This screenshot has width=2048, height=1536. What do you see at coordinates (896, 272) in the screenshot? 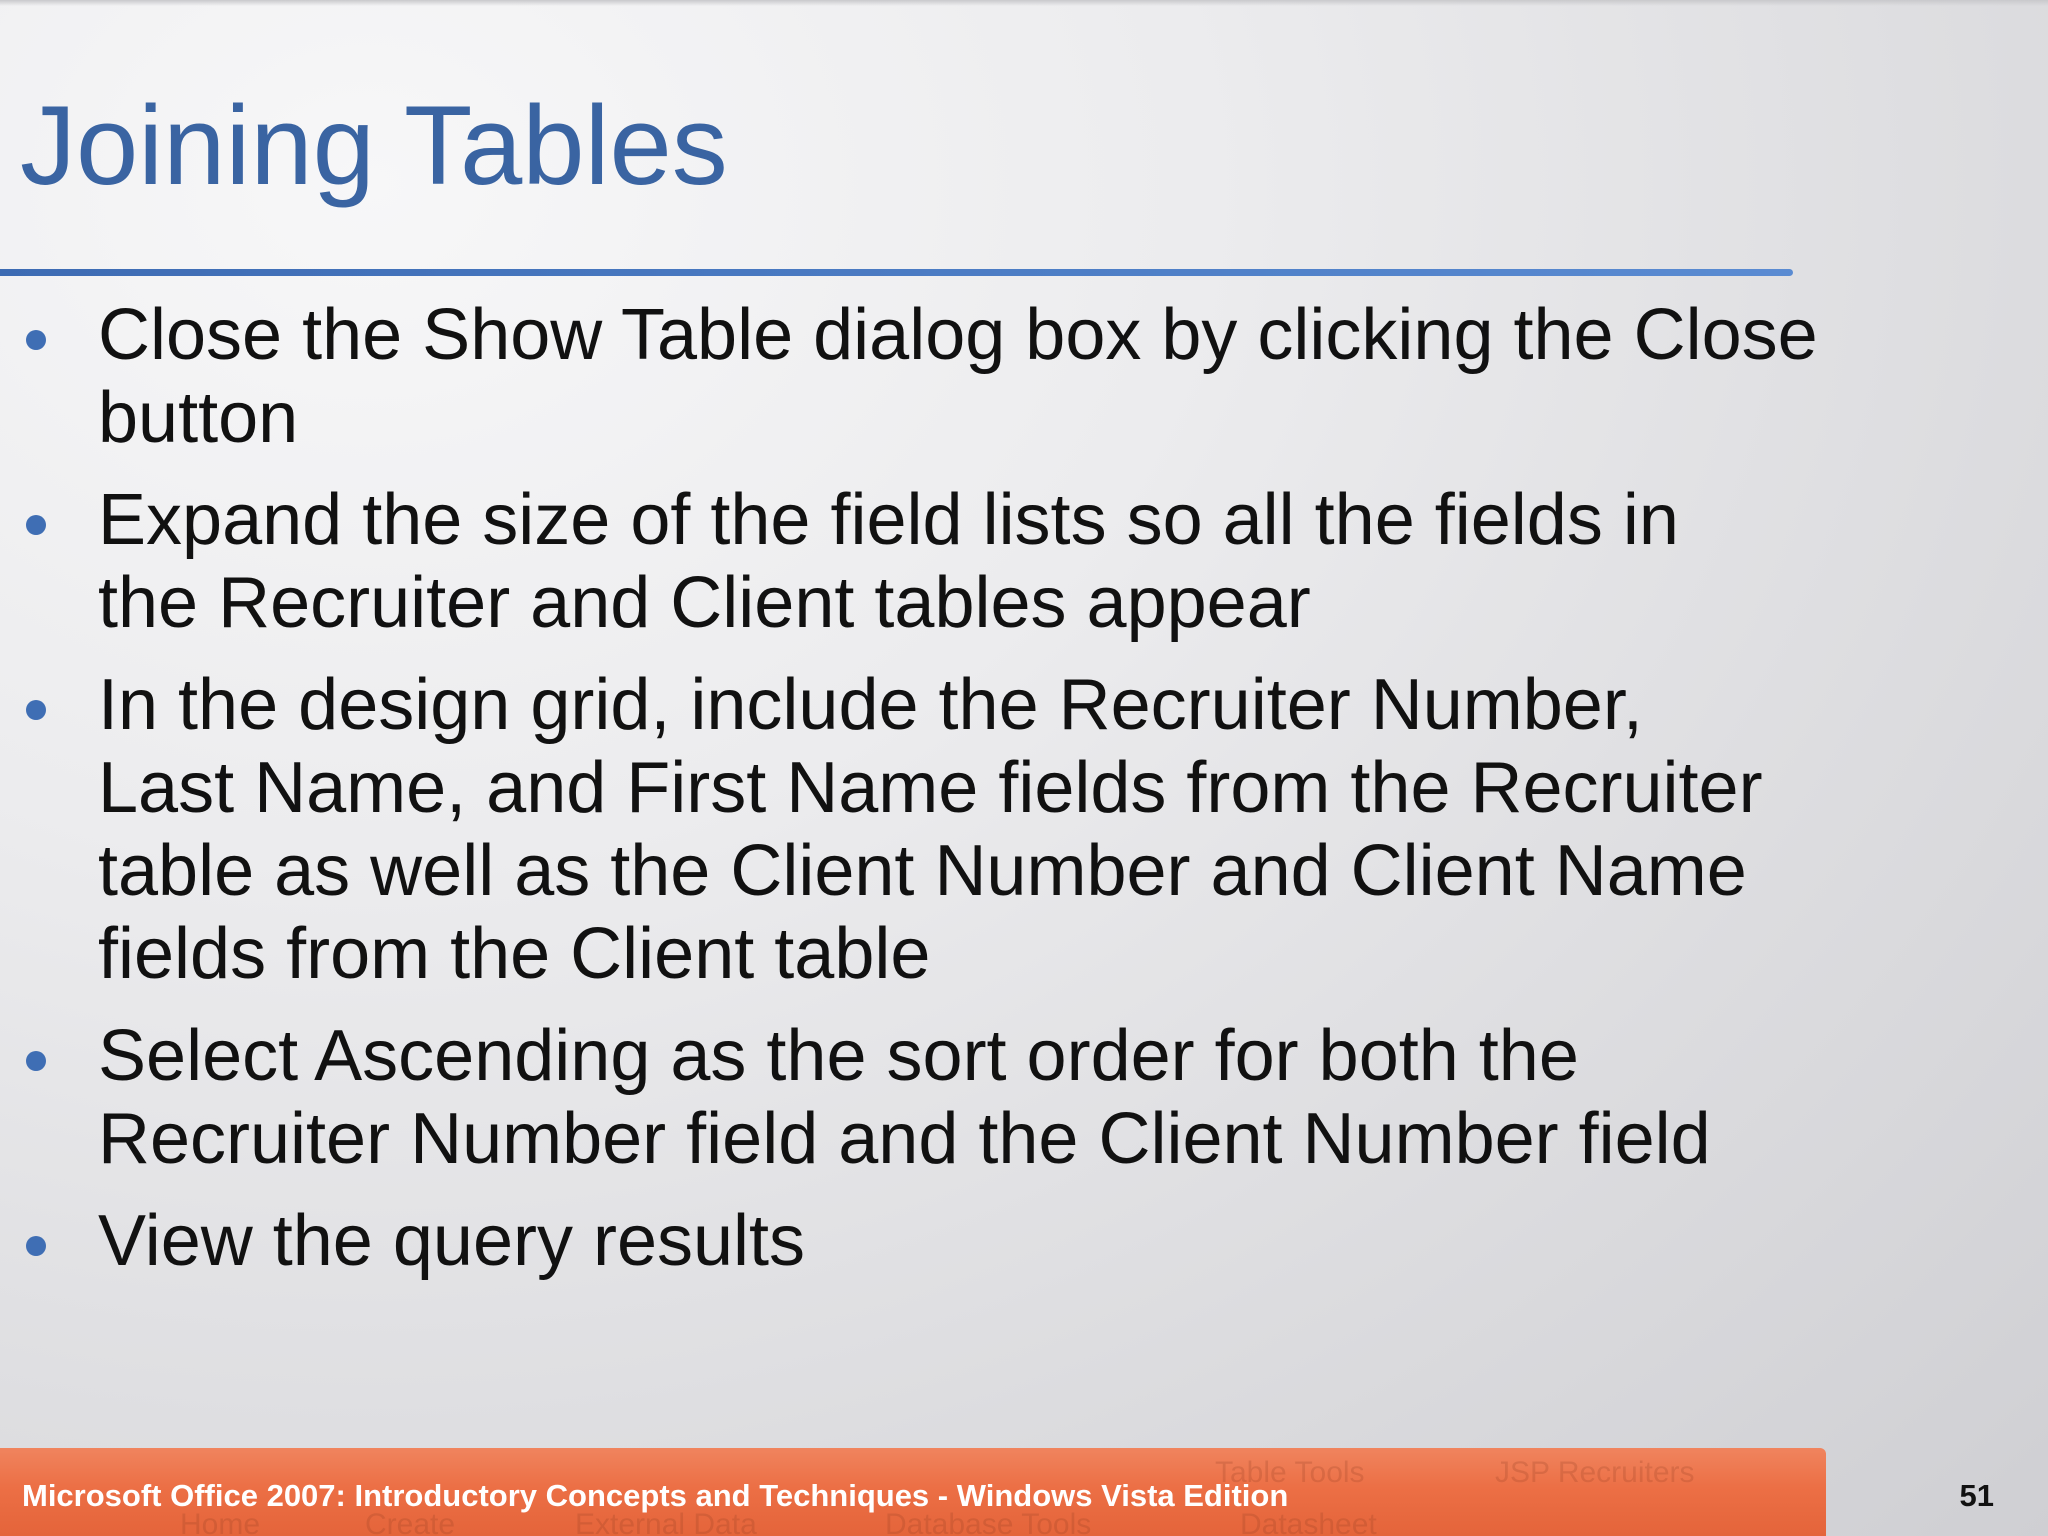
I see `title-divider` at bounding box center [896, 272].